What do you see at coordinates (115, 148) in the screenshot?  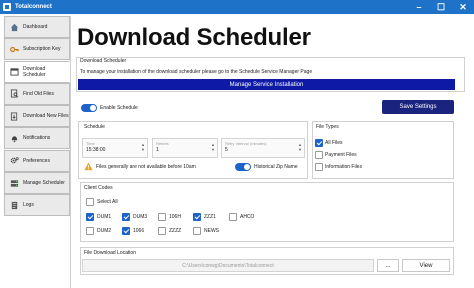 I see `time-field: Time 15:38:00 ▲ ▼` at bounding box center [115, 148].